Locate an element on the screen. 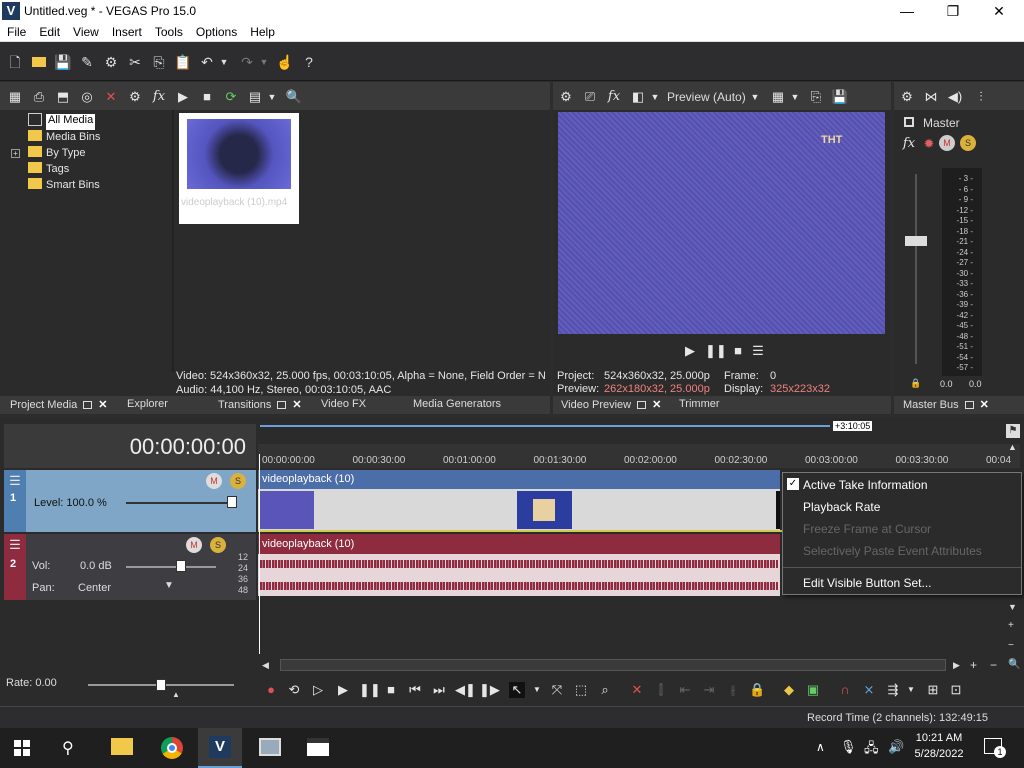  edit-tool-dropdown-icon: ▼ is located at coordinates (537, 690).